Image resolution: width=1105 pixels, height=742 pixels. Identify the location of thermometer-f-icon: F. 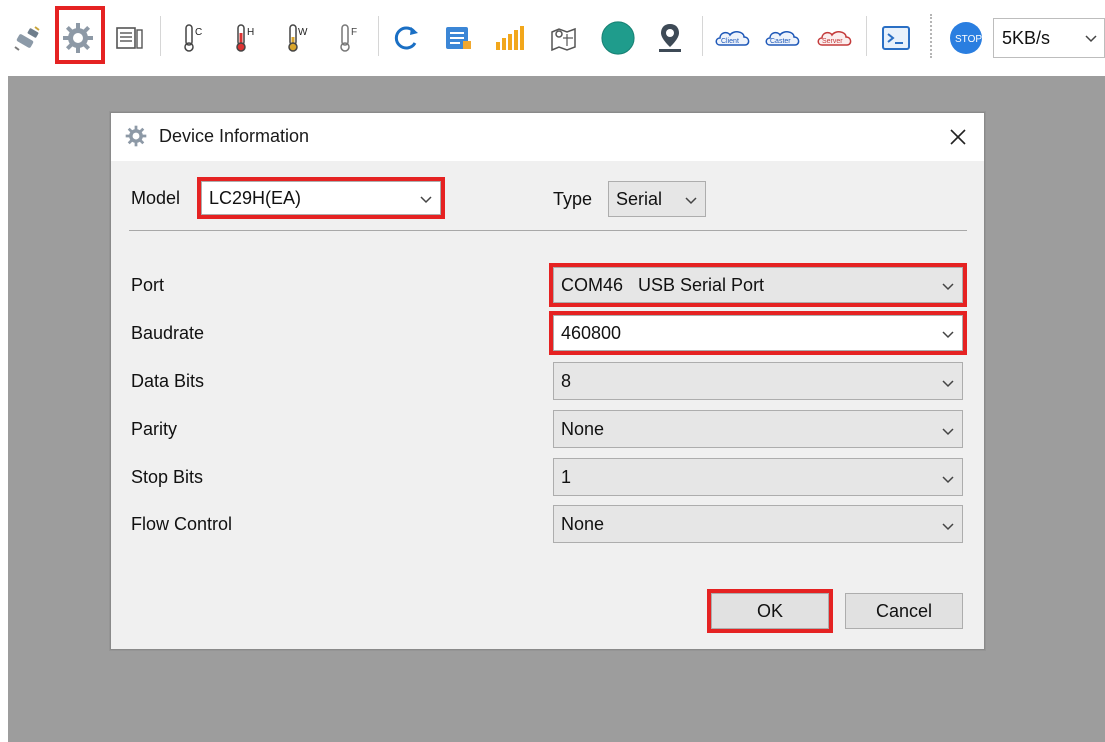
(348, 38).